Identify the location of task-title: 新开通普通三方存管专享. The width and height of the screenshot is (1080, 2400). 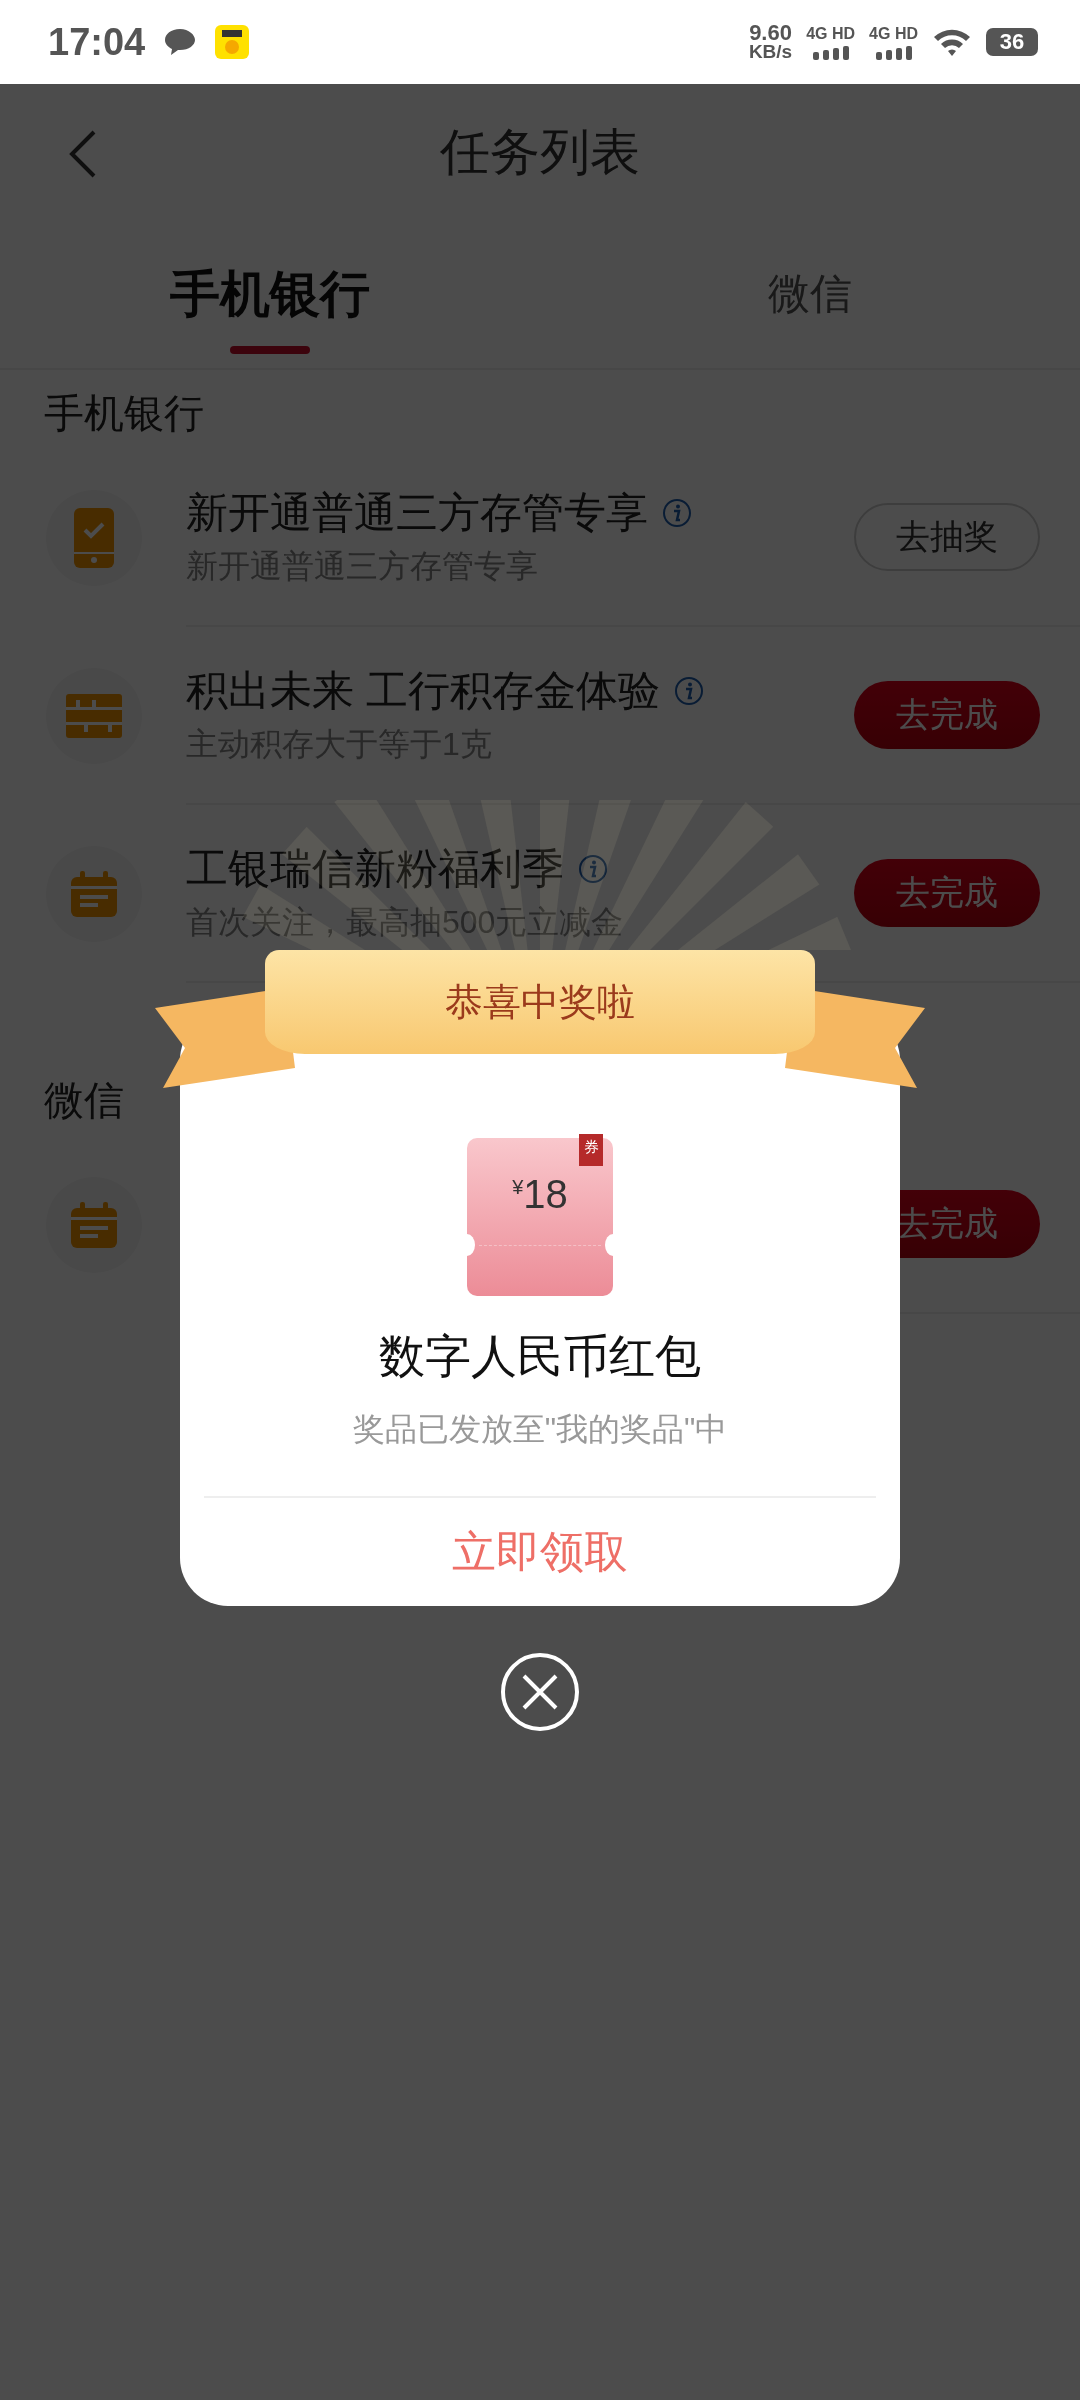
(417, 513).